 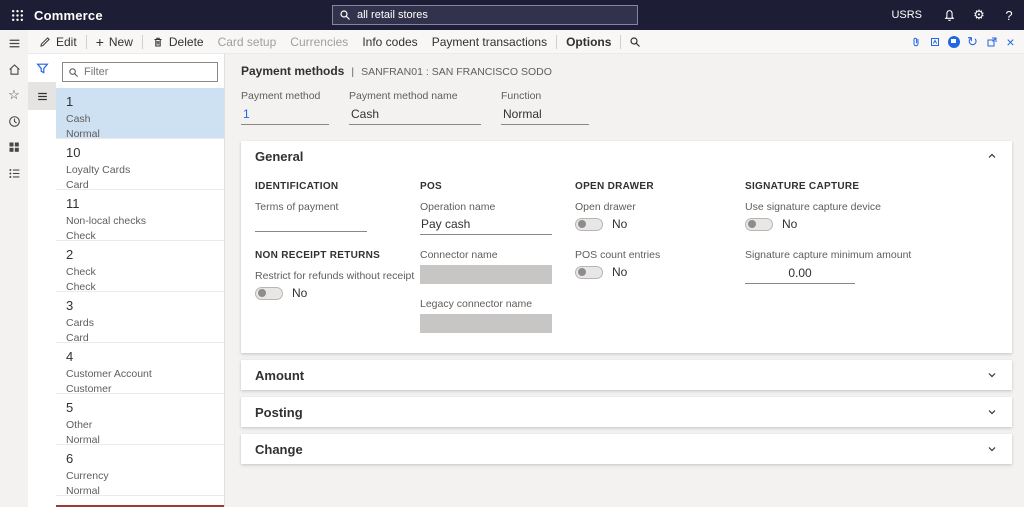 I want to click on currencies-button: Currencies, so click(x=319, y=42).